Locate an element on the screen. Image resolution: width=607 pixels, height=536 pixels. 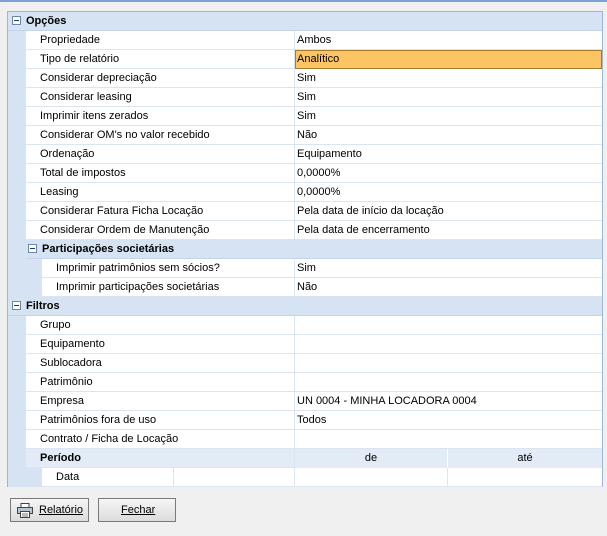
prop-row: Propriedade Ambos is located at coordinates (305, 40).